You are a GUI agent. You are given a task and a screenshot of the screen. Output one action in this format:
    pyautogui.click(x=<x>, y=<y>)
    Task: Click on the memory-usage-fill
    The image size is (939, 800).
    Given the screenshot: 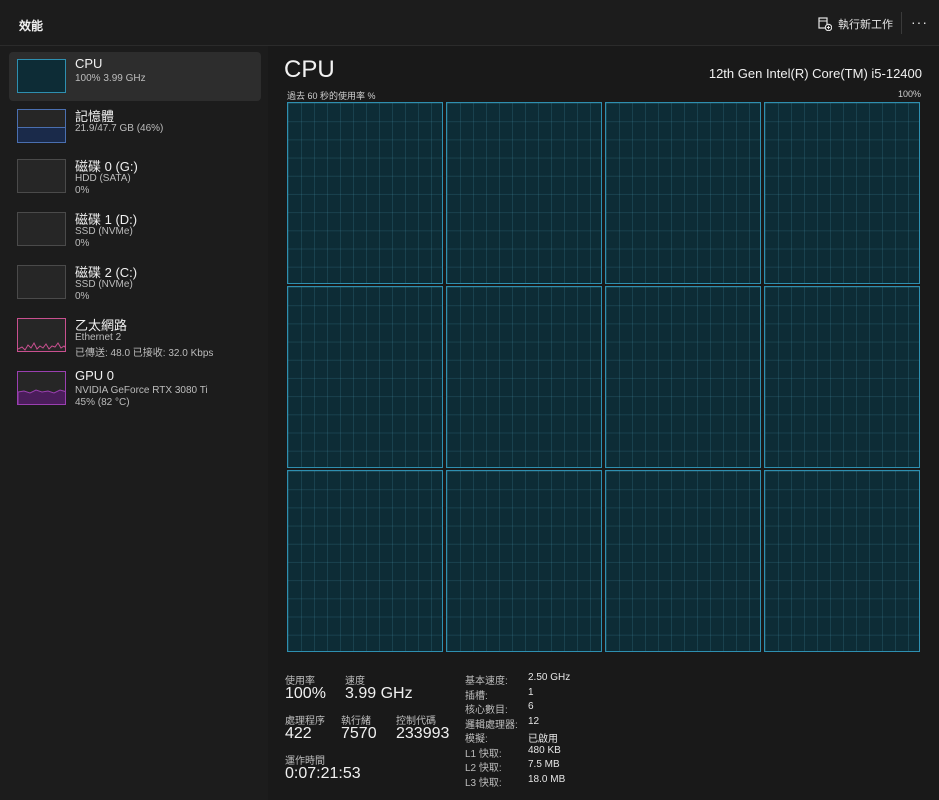 What is the action you would take?
    pyautogui.click(x=41, y=134)
    